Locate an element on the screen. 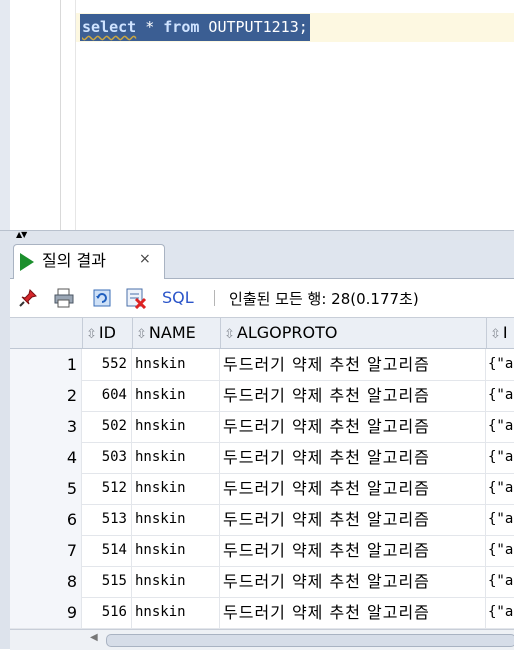 The image size is (514, 650). keyword-select: select is located at coordinates (109, 27).